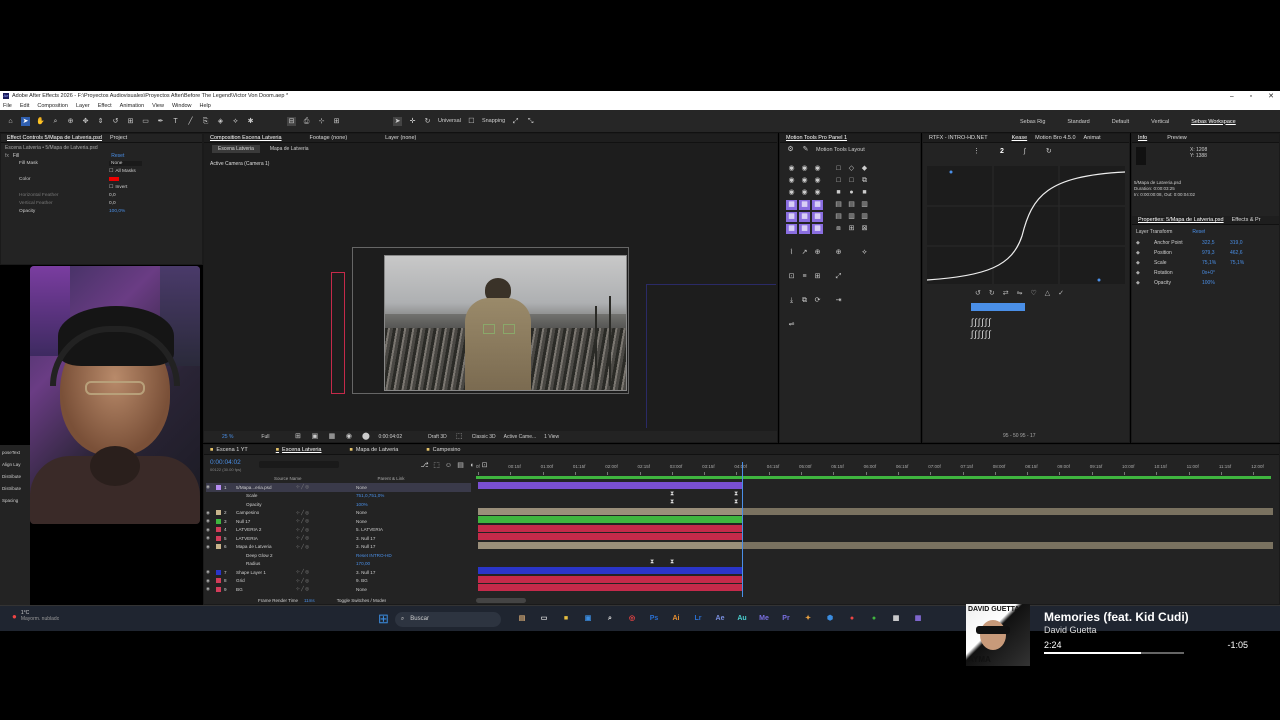 This screenshot has width=1280, height=720. What do you see at coordinates (55, 121) in the screenshot?
I see `zoom-tool-icon: ⌕` at bounding box center [55, 121].